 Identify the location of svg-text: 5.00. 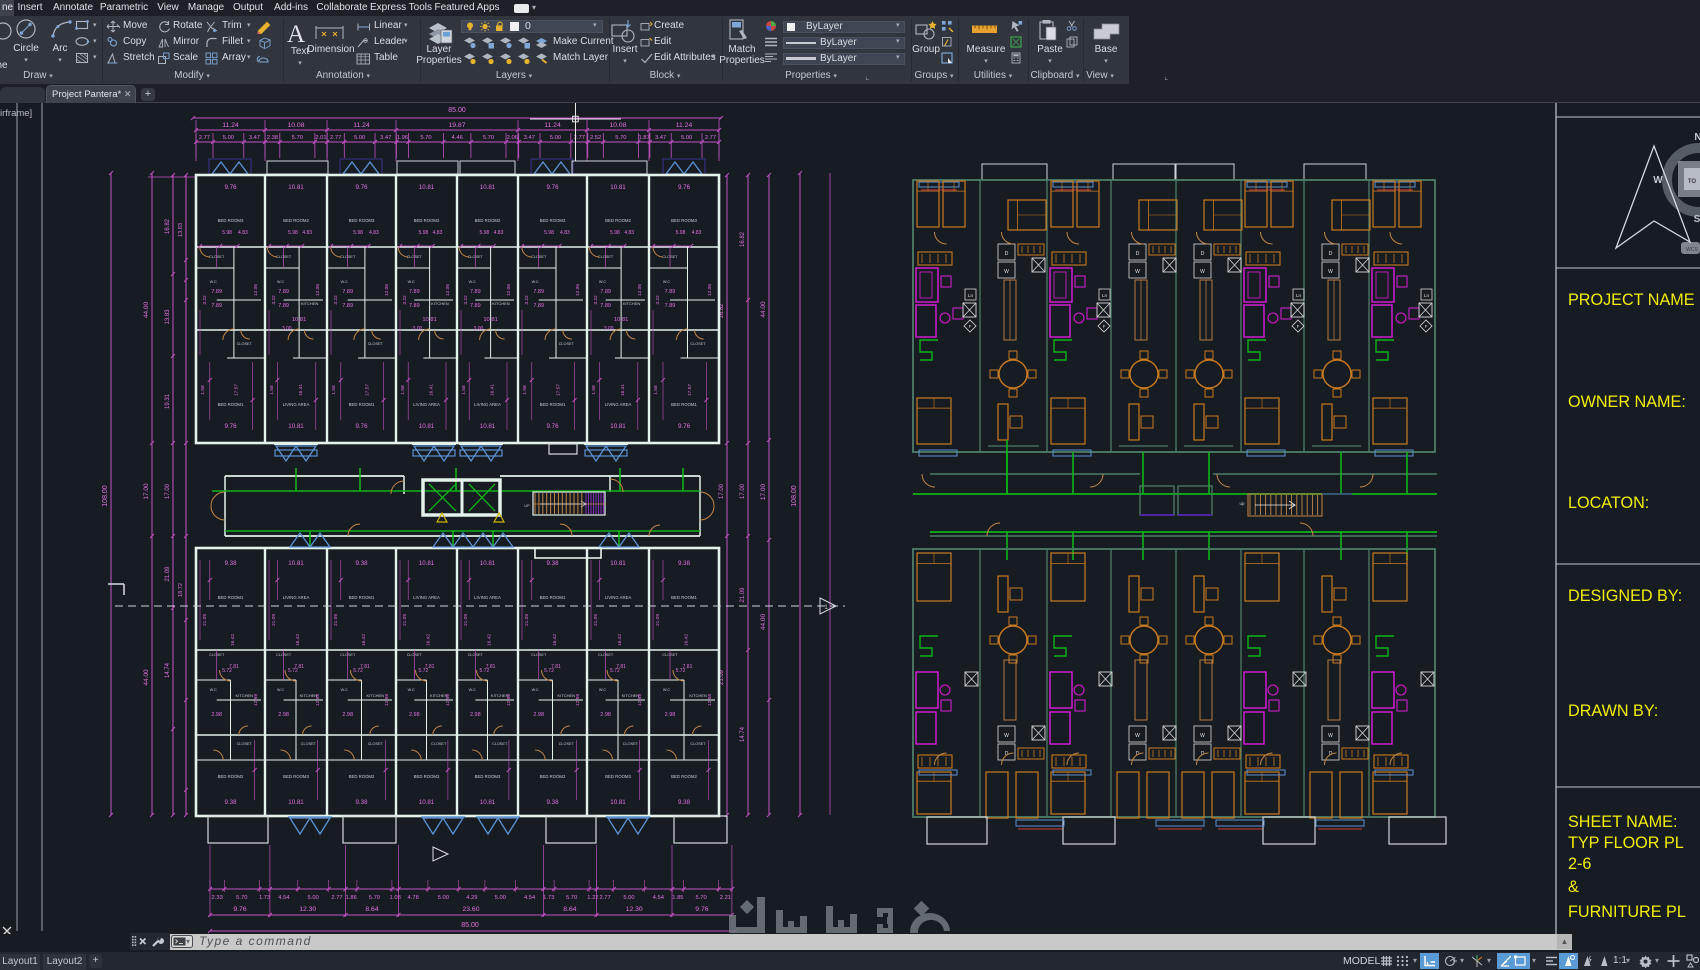
(359, 138).